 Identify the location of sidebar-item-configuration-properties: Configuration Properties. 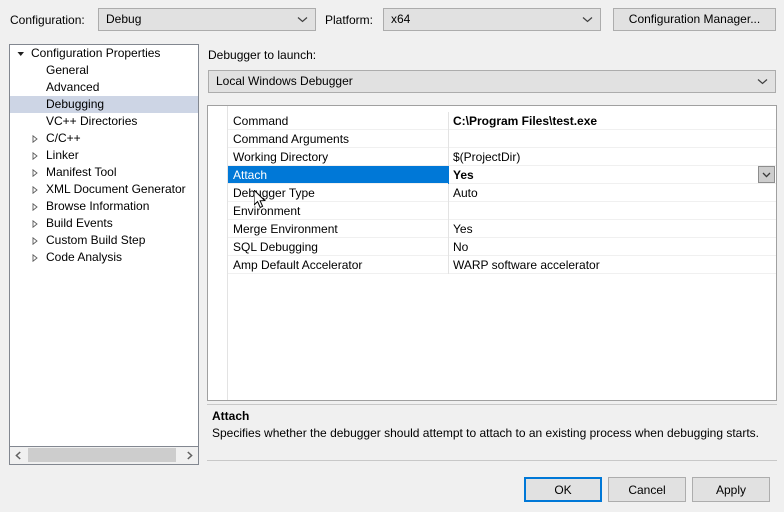
(104, 53).